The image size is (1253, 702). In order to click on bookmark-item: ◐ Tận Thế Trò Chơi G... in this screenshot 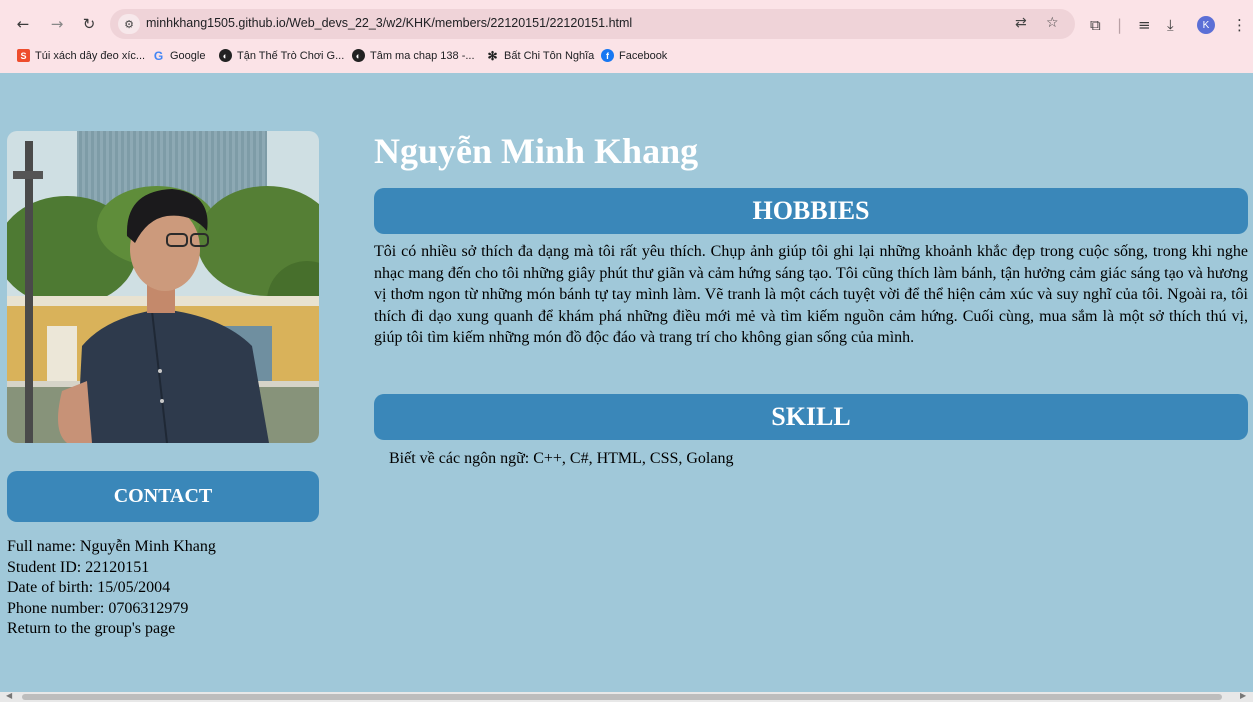, I will do `click(281, 55)`.